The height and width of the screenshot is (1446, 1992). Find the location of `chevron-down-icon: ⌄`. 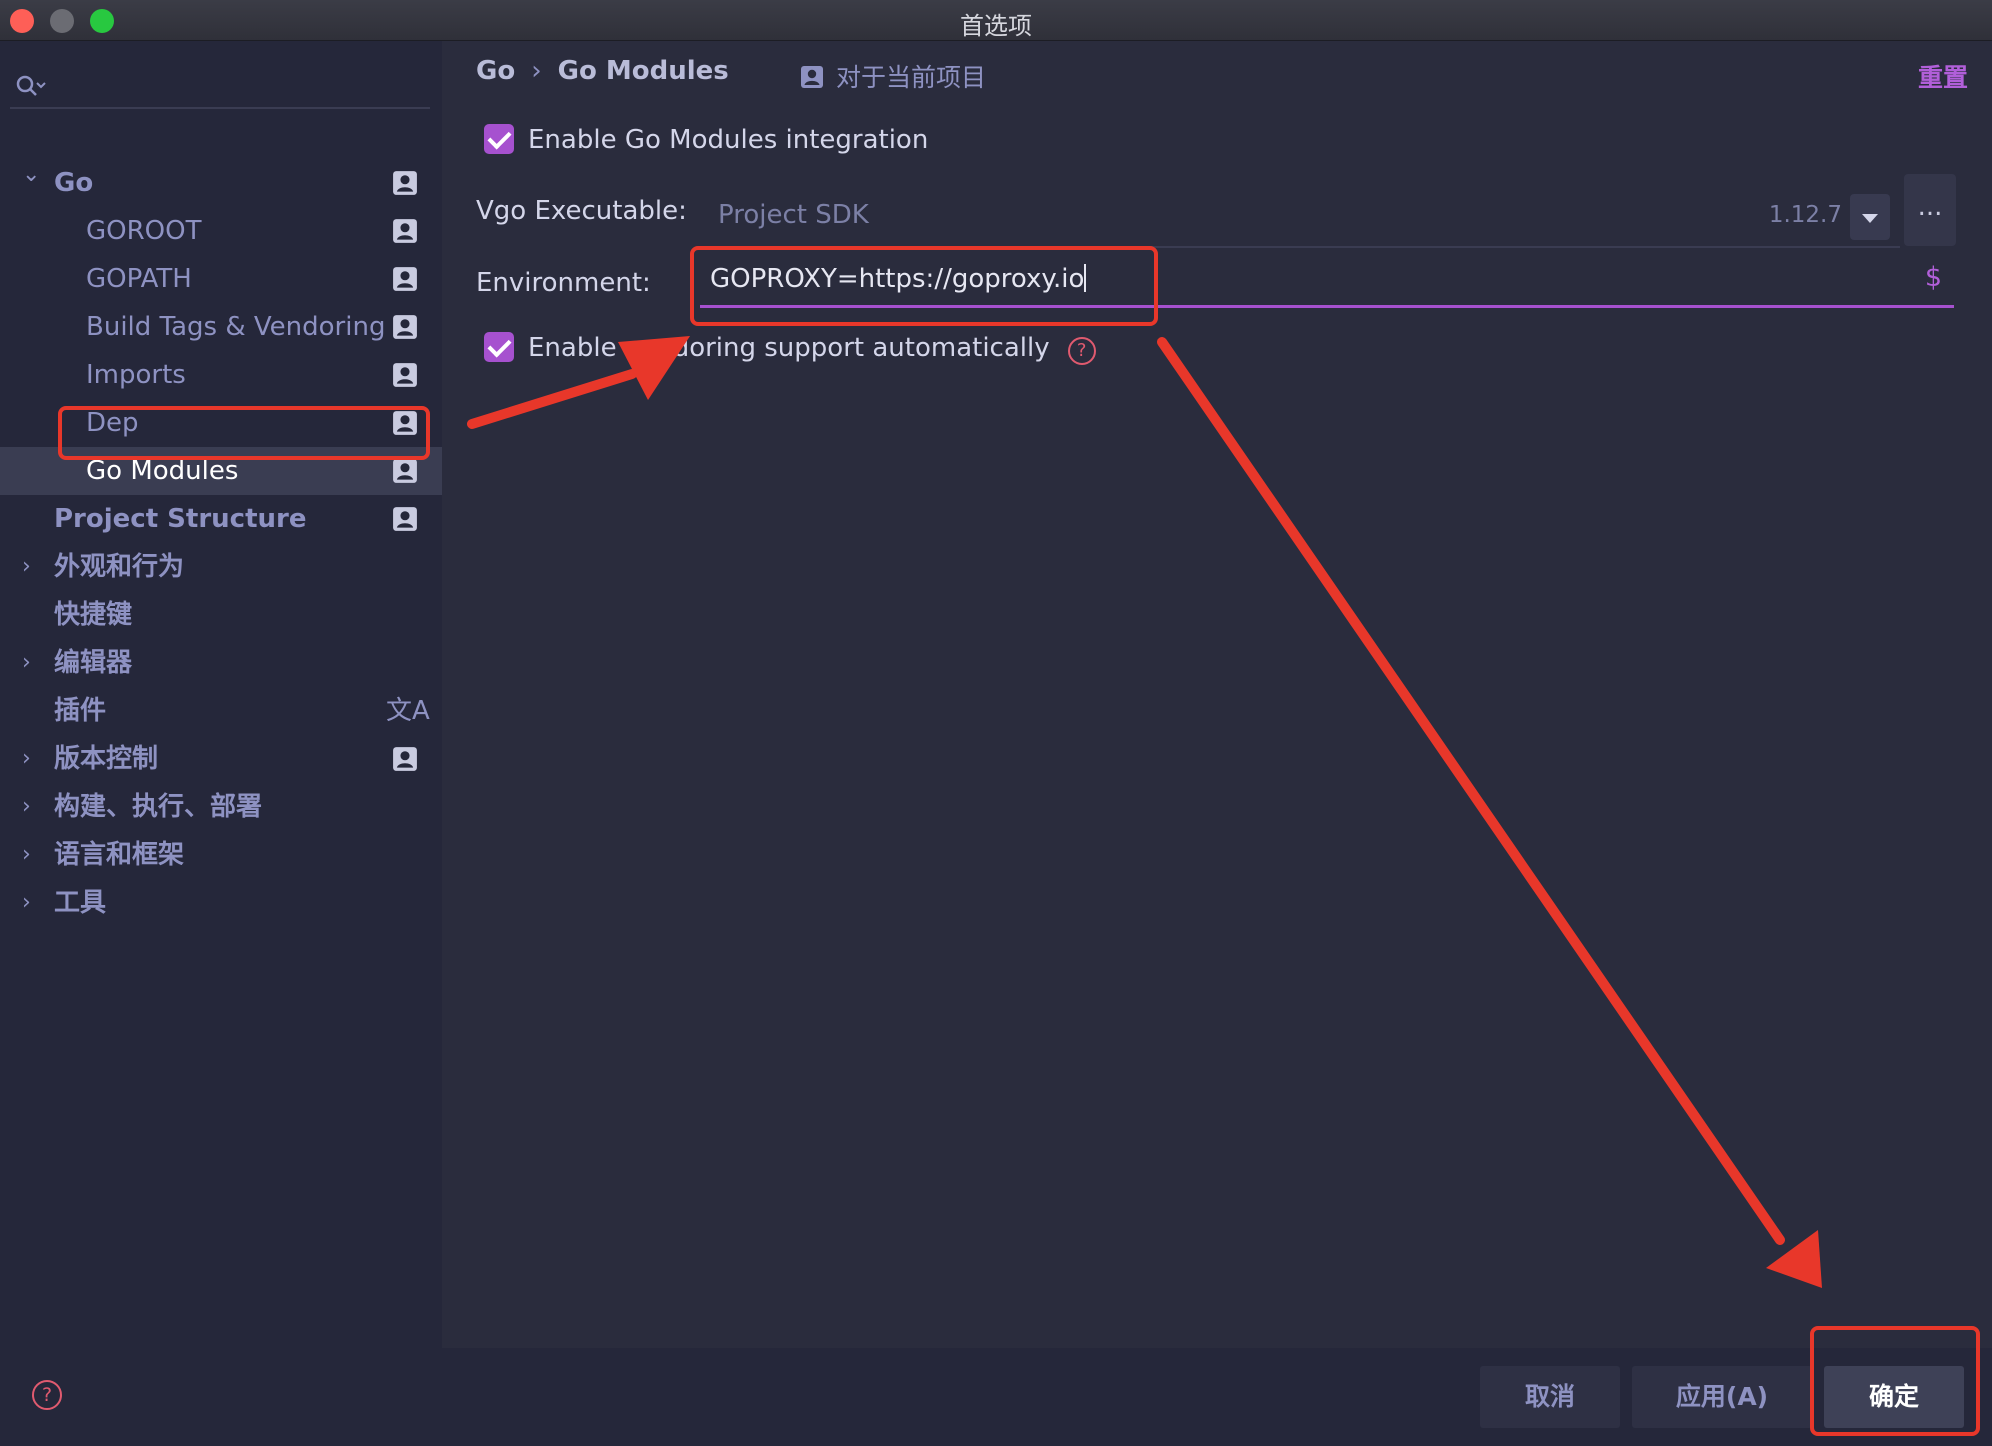

chevron-down-icon: ⌄ is located at coordinates (31, 175).